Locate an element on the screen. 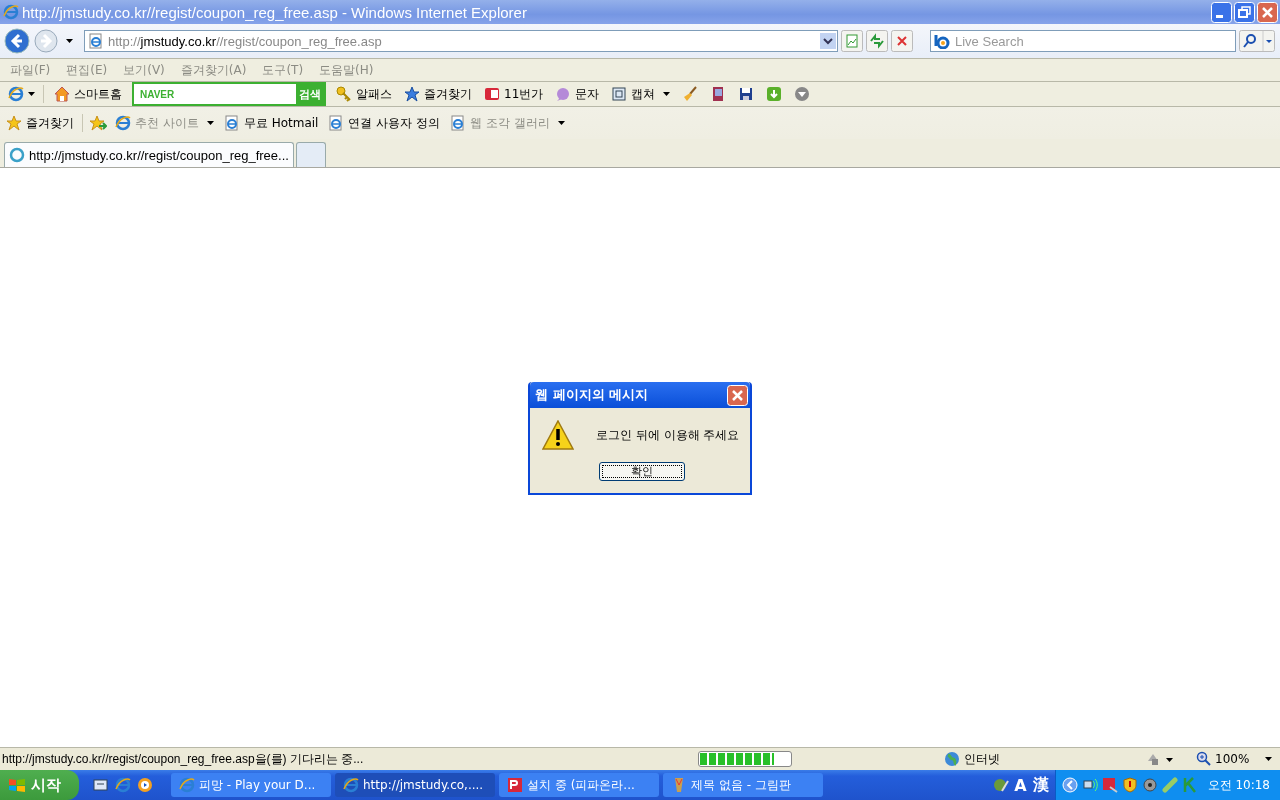  search-engine-icon is located at coordinates (943, 41).